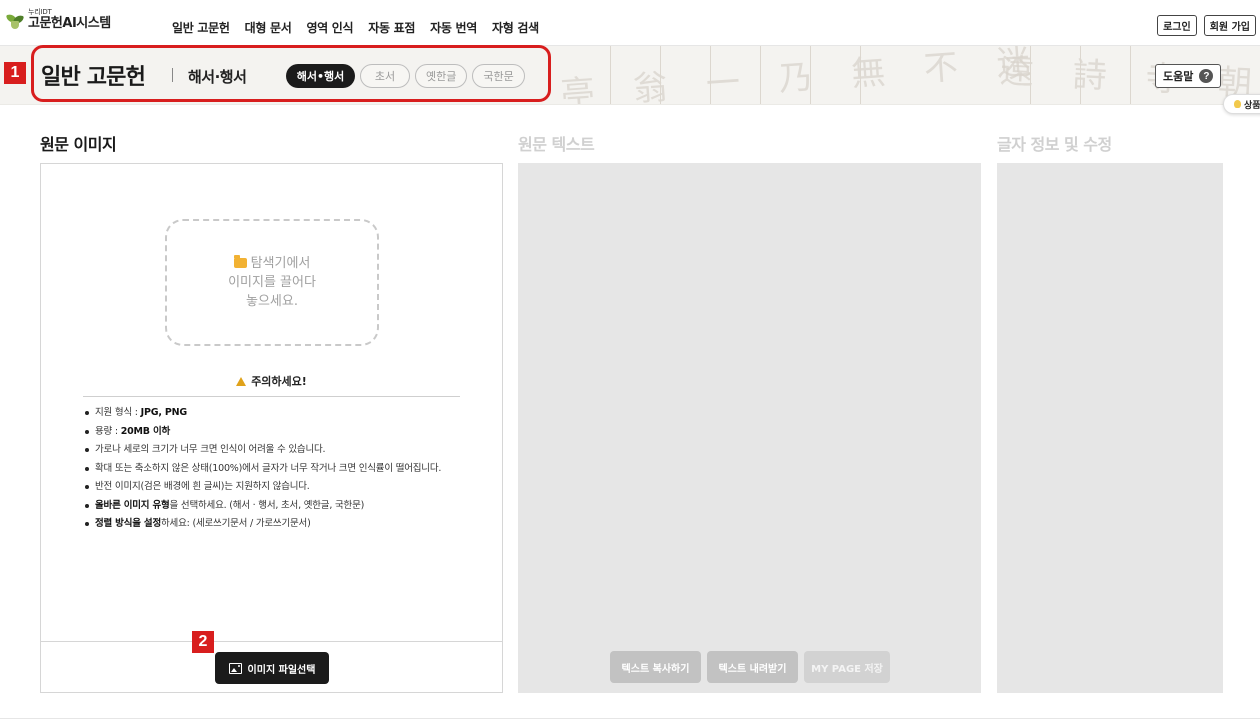 The height and width of the screenshot is (720, 1260). What do you see at coordinates (329, 27) in the screenshot?
I see `menu-item-region-recognition: 영역 인식` at bounding box center [329, 27].